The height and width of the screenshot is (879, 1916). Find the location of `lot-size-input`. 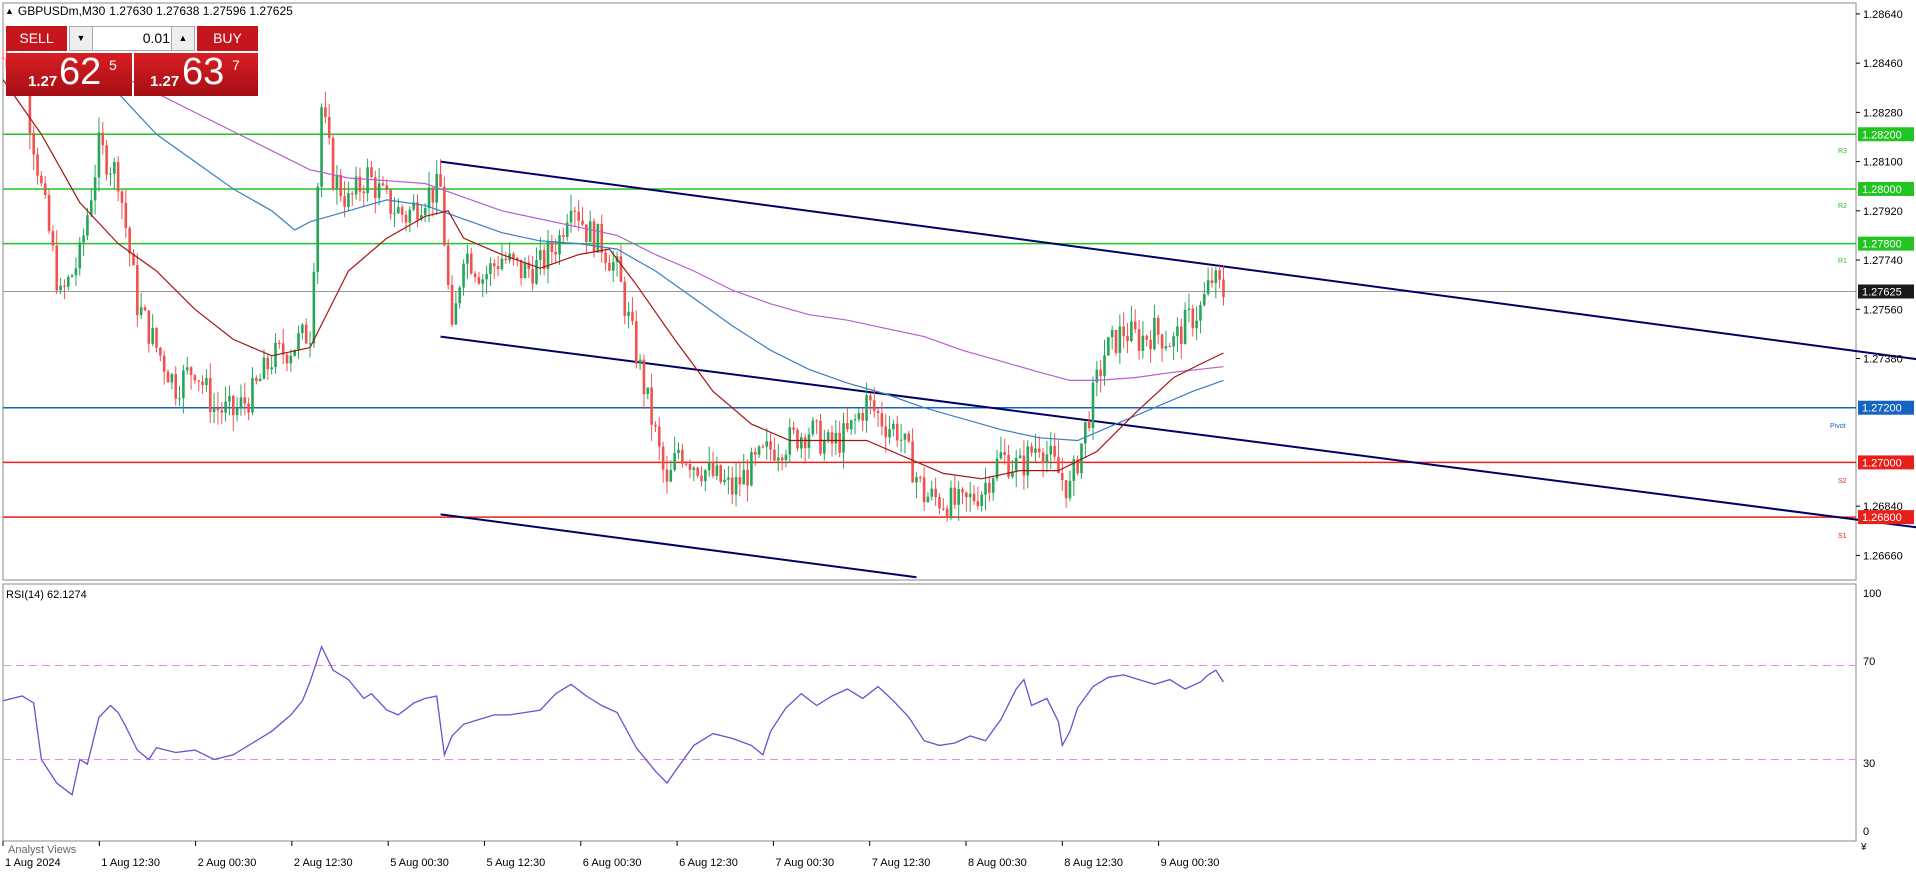

lot-size-input is located at coordinates (134, 38).